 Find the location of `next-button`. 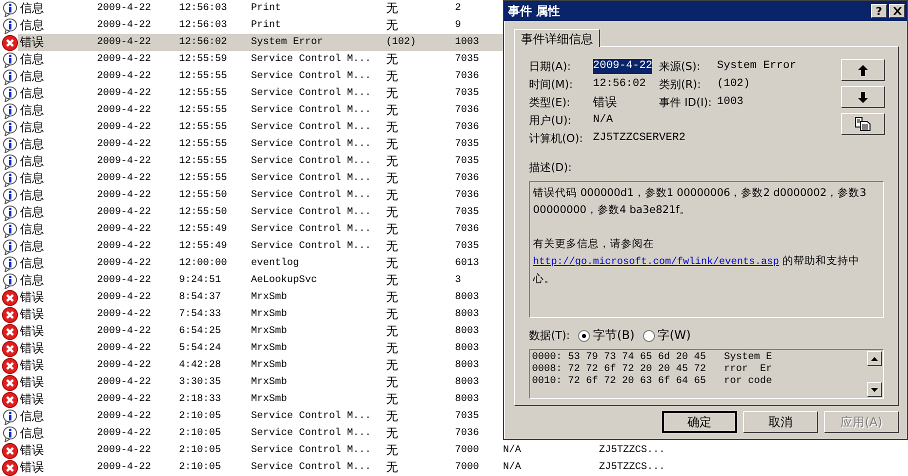

next-button is located at coordinates (863, 97).